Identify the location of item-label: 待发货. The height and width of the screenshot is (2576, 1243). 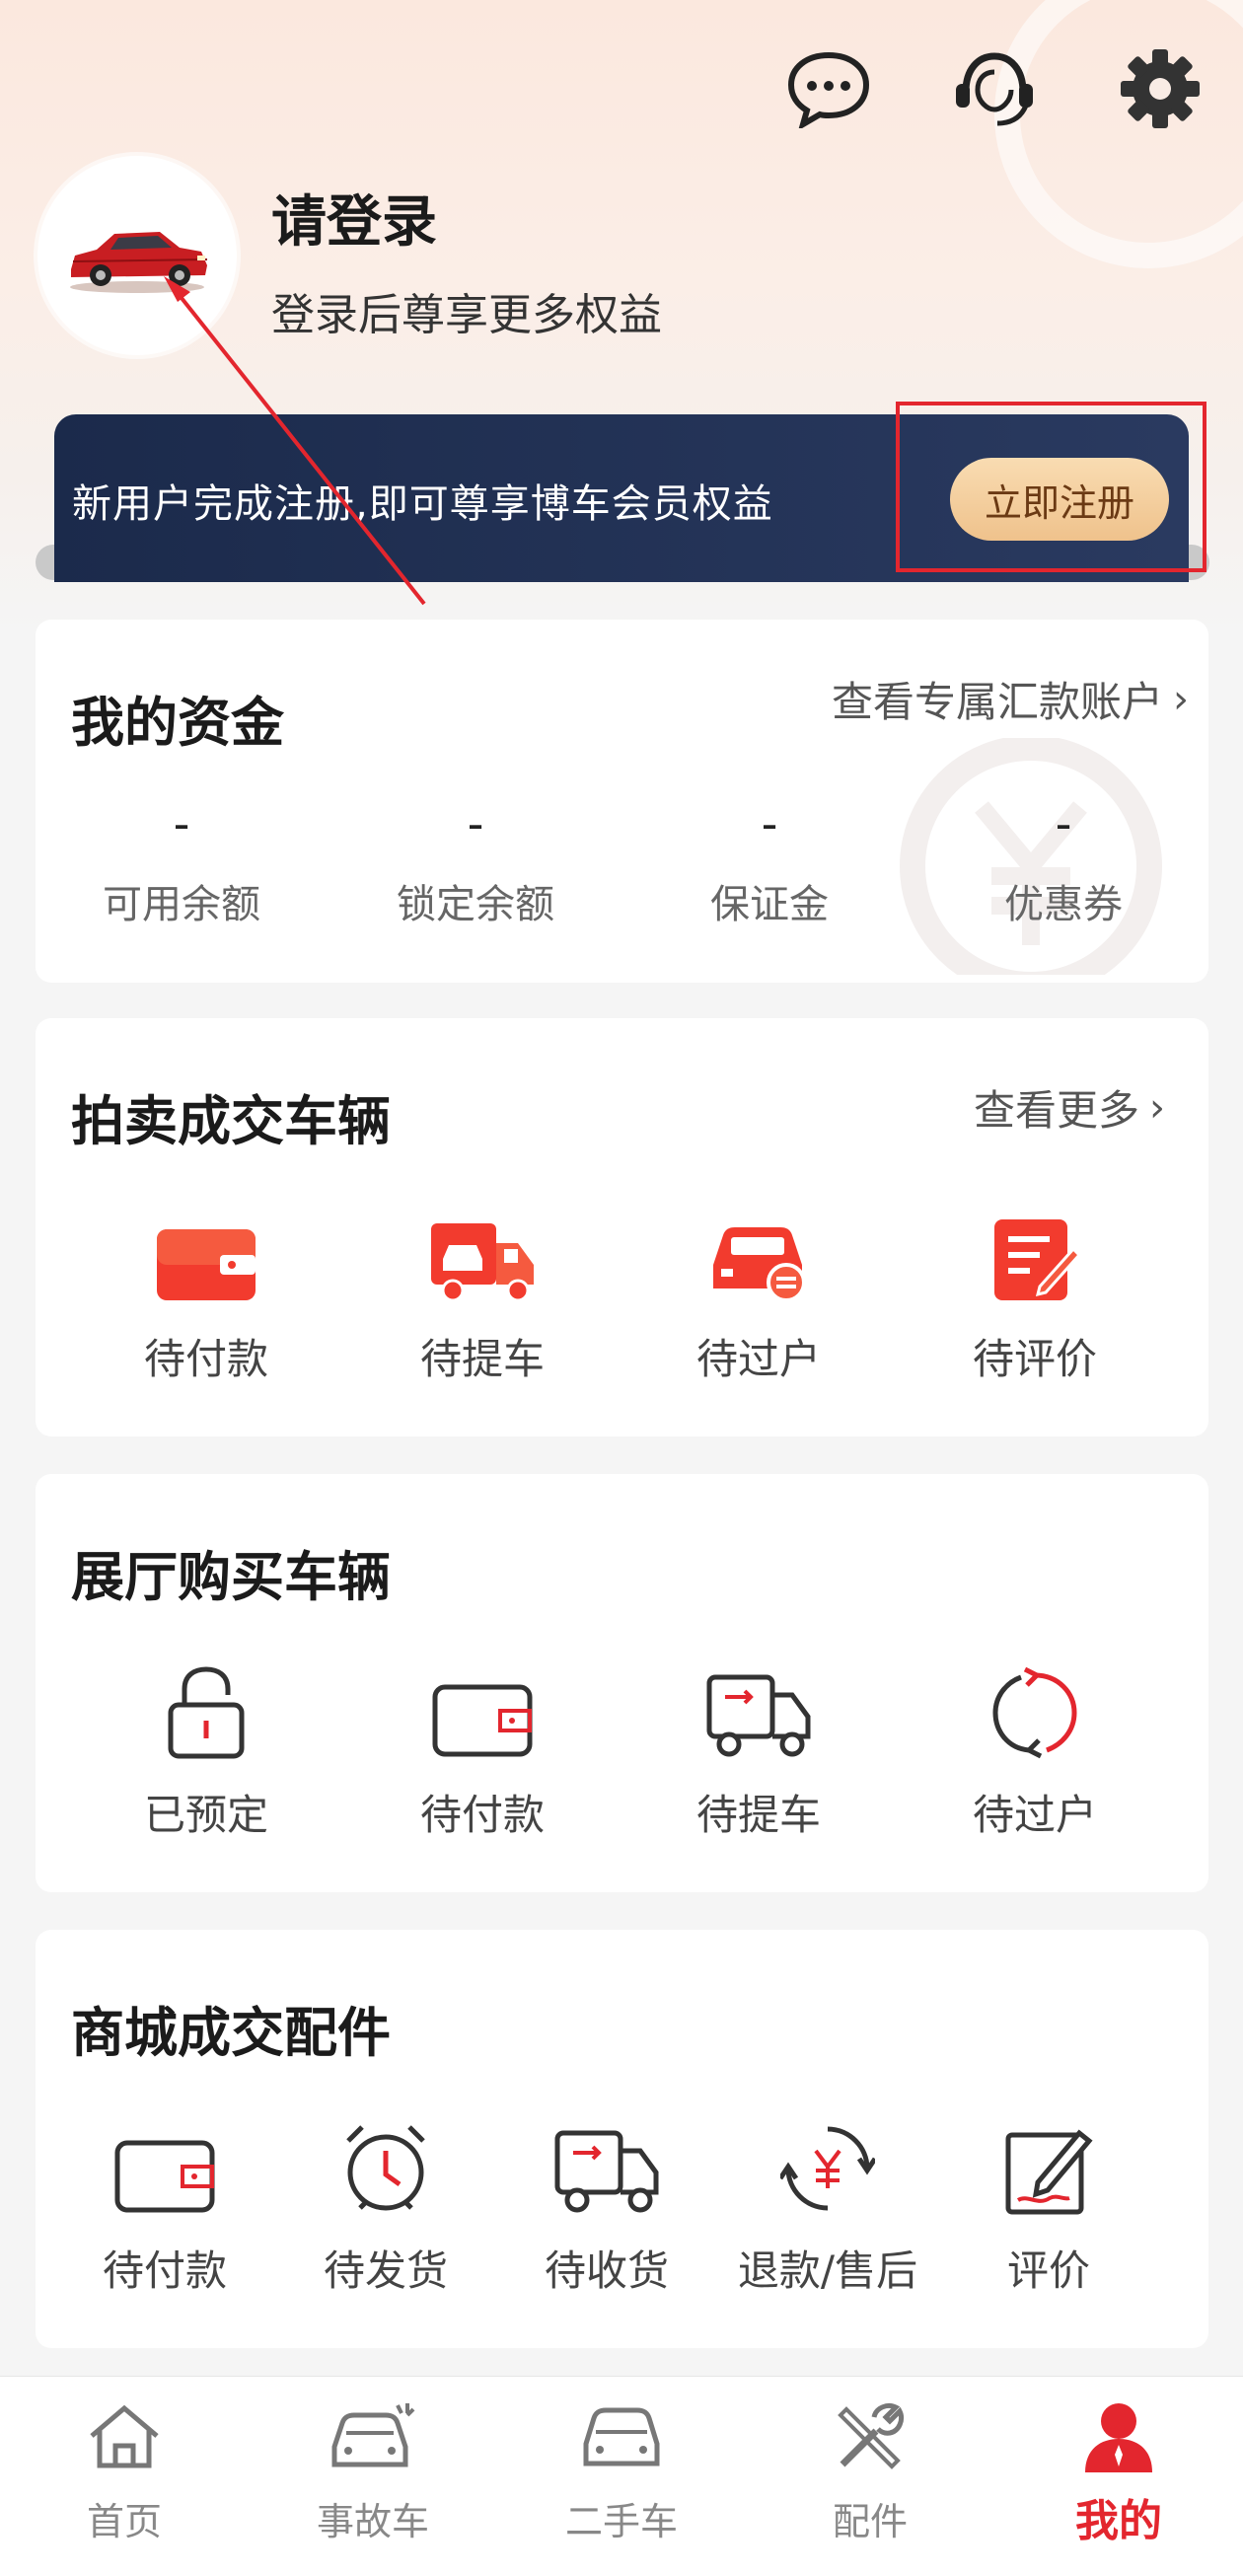
(386, 2270).